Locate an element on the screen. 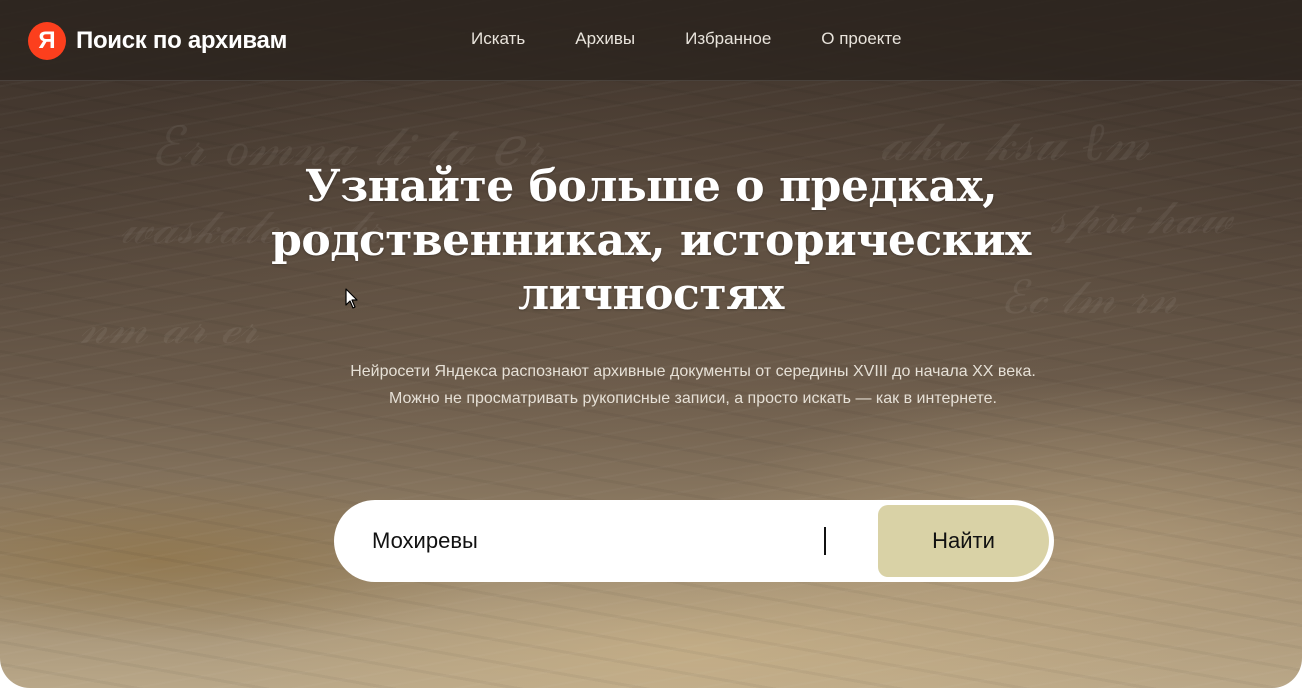  main-nav: Искать Архивы Избранное О проекте is located at coordinates (711, 39).